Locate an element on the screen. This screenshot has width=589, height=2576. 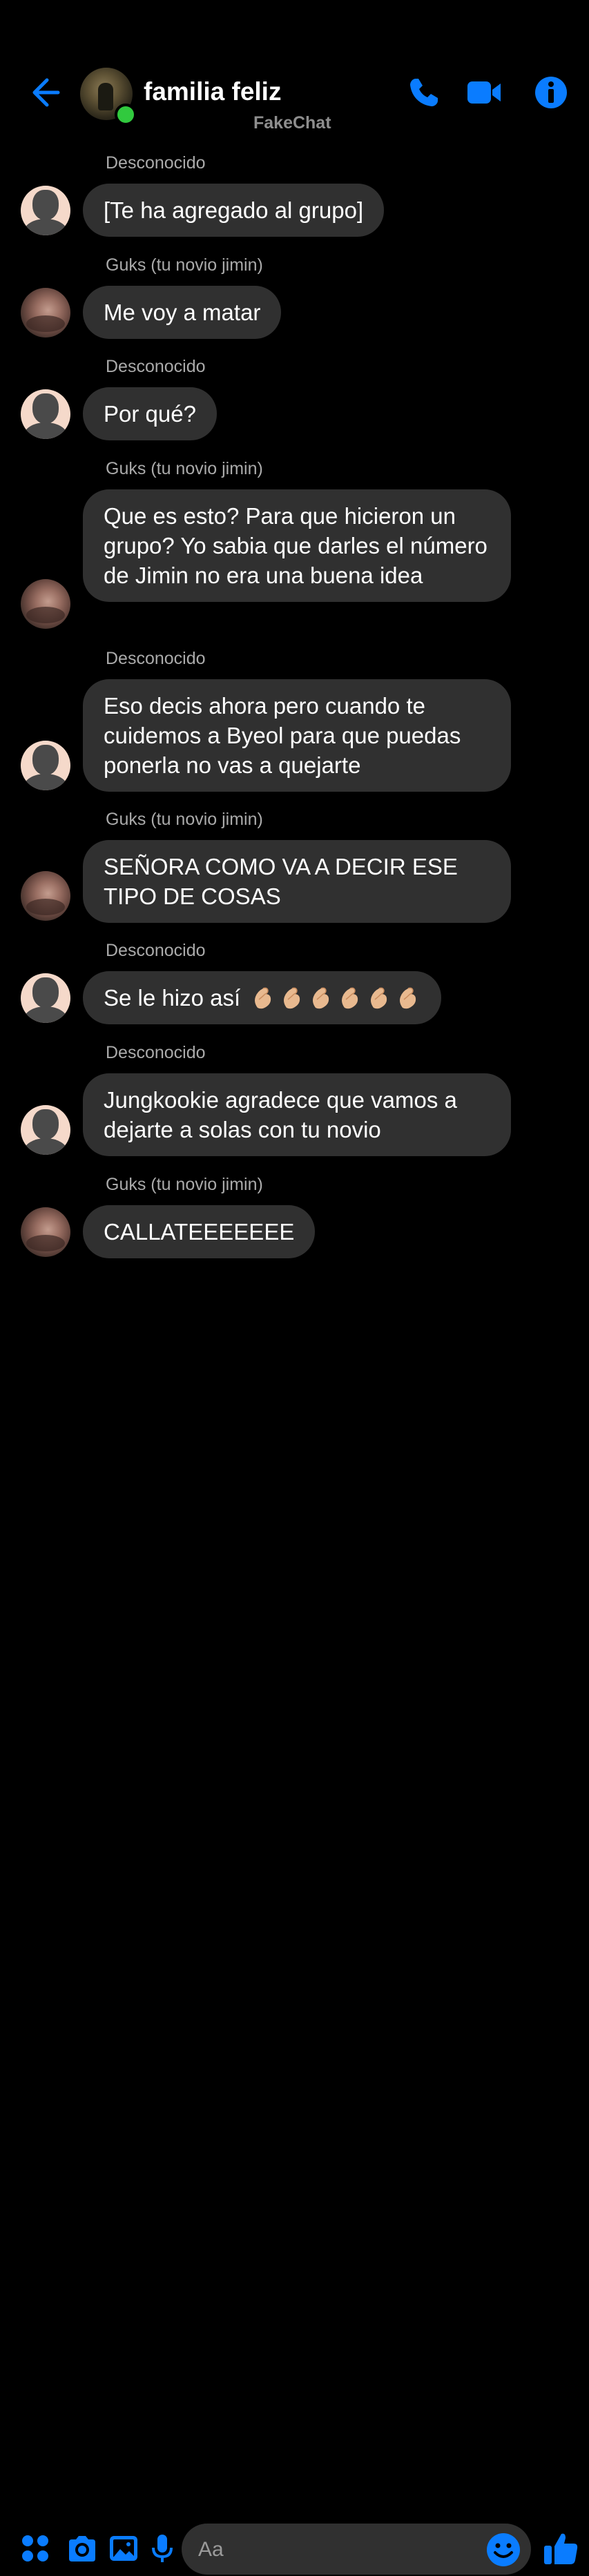
smiley-icon is located at coordinates (503, 2550).